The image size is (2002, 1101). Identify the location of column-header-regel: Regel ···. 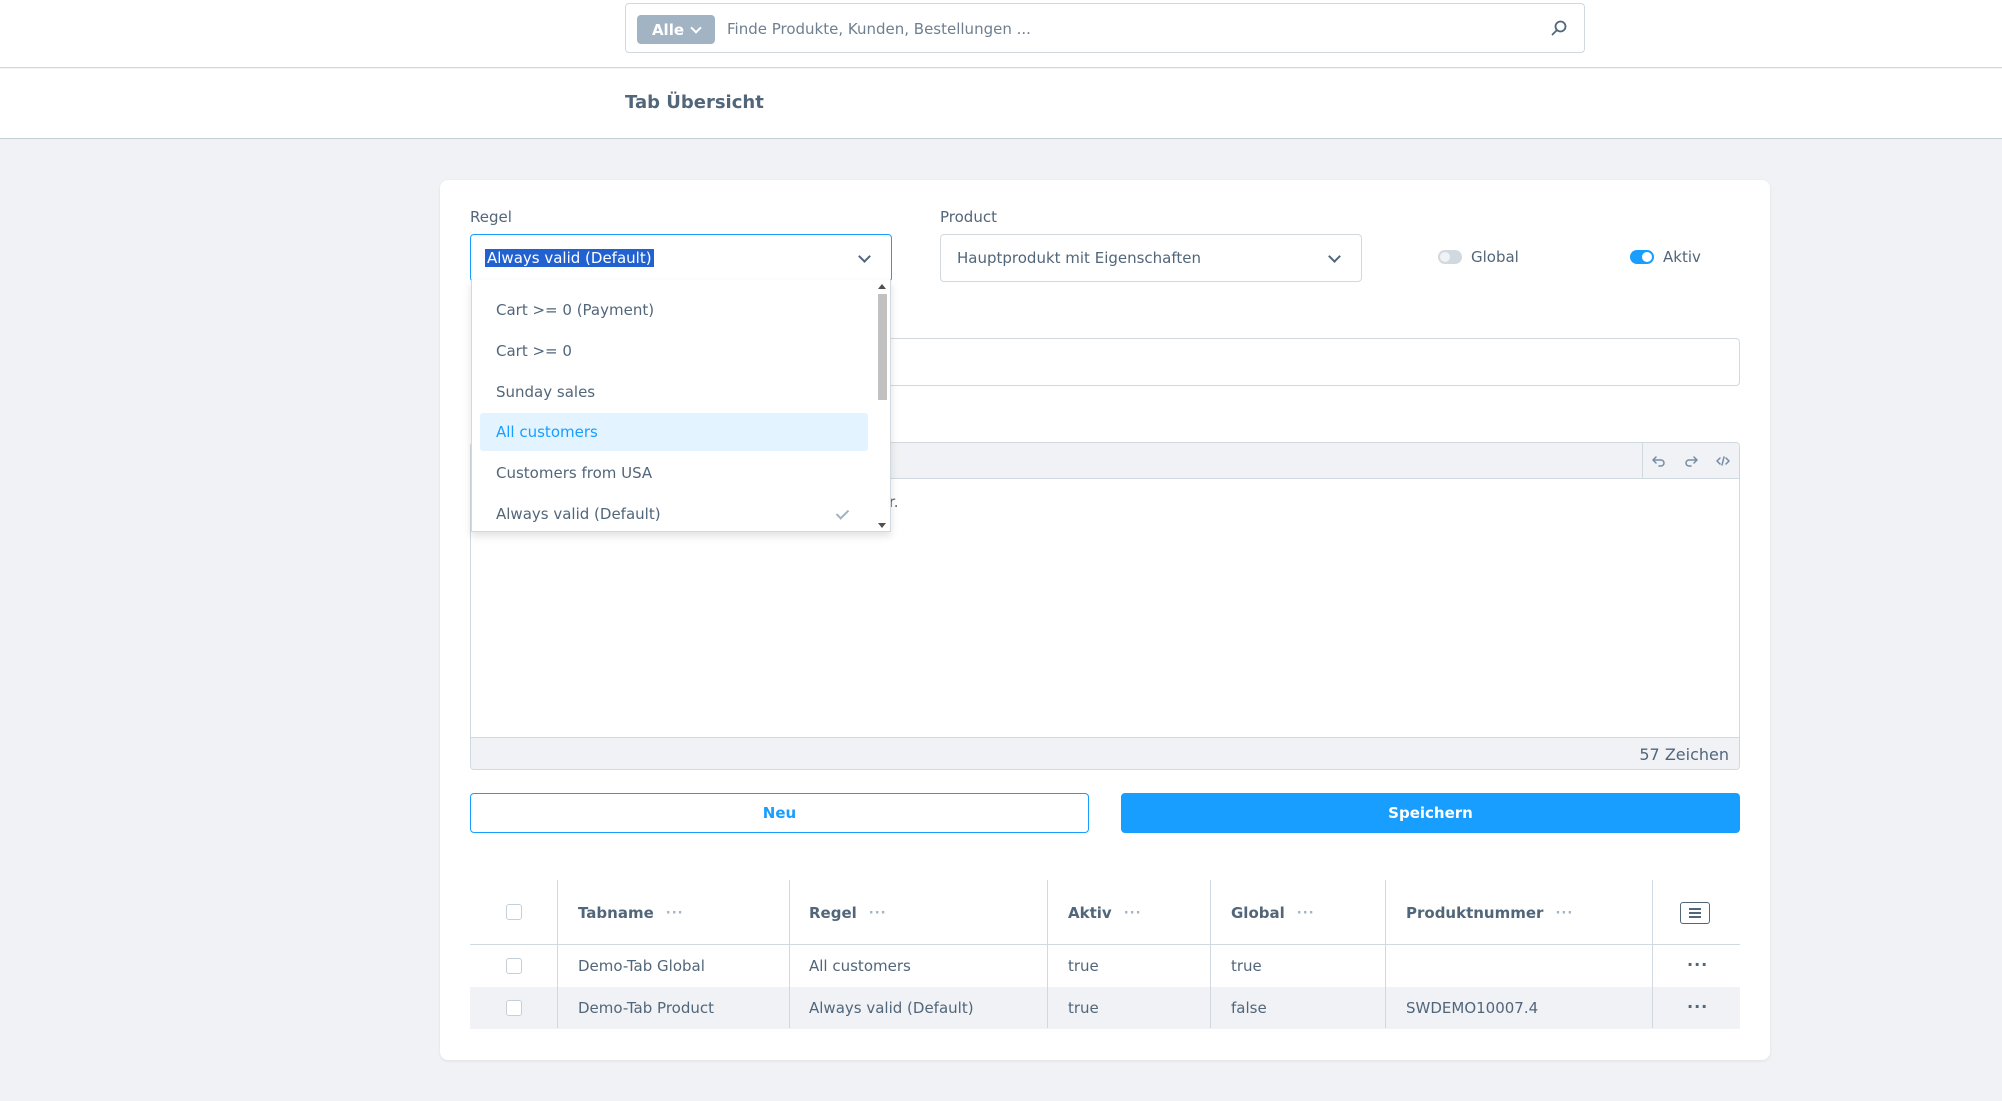
(848, 913).